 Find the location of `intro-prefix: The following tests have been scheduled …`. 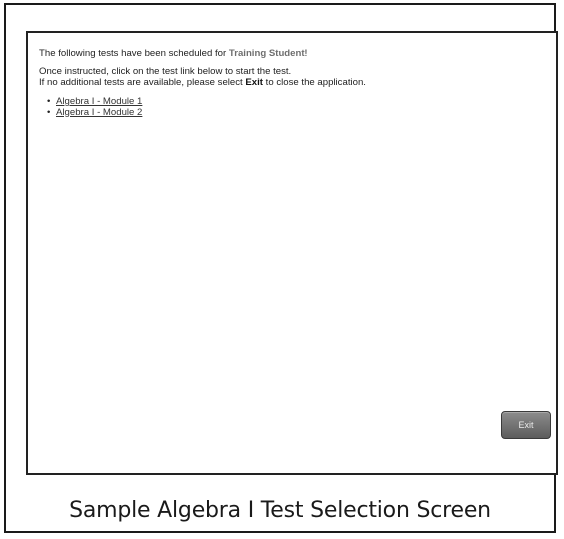

intro-prefix: The following tests have been scheduled … is located at coordinates (134, 53).